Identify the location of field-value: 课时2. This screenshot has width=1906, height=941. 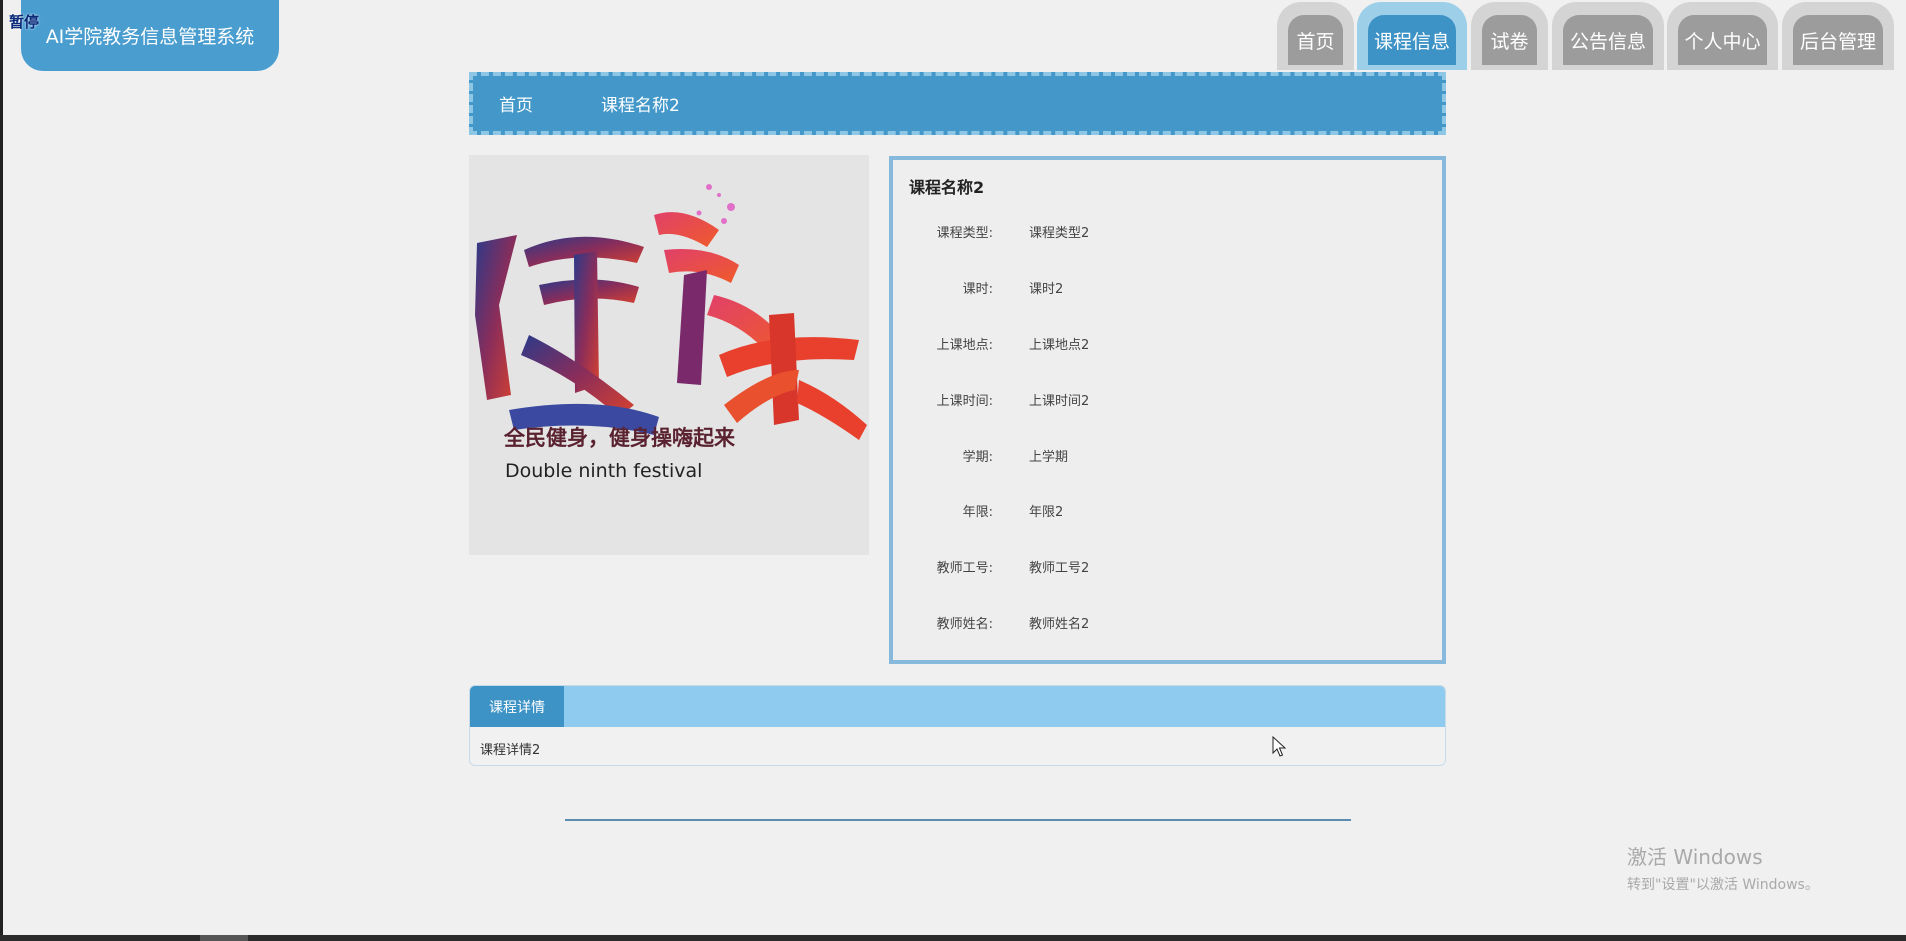
(1046, 289).